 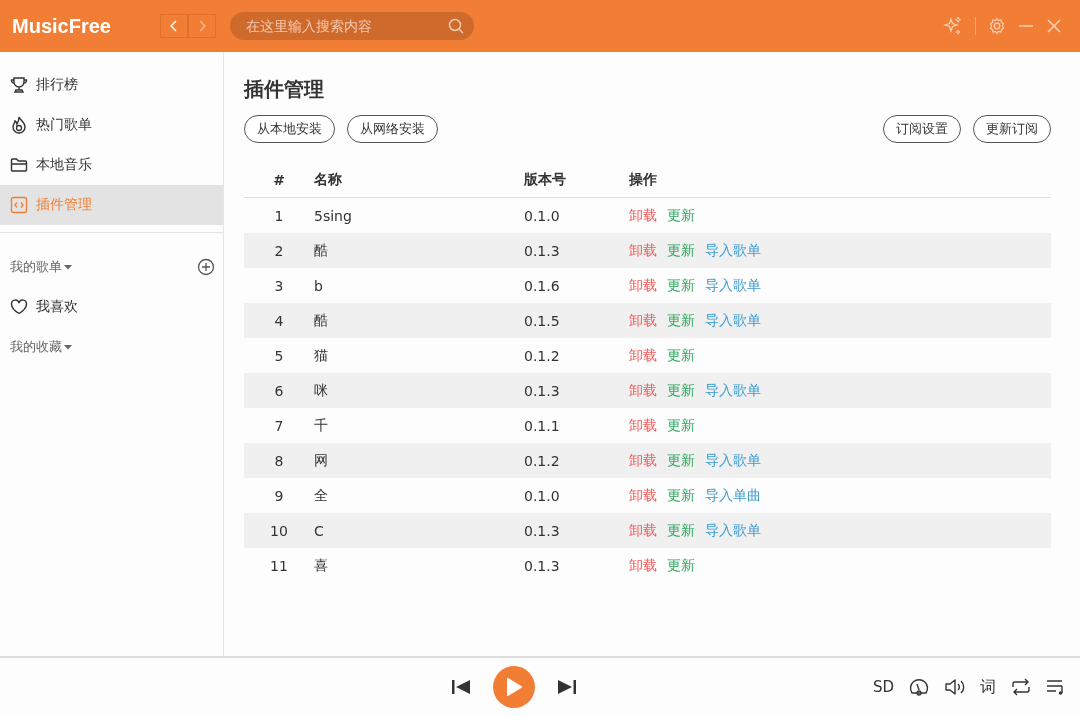 I want to click on table-cell-text: 0.1.1, so click(x=542, y=425).